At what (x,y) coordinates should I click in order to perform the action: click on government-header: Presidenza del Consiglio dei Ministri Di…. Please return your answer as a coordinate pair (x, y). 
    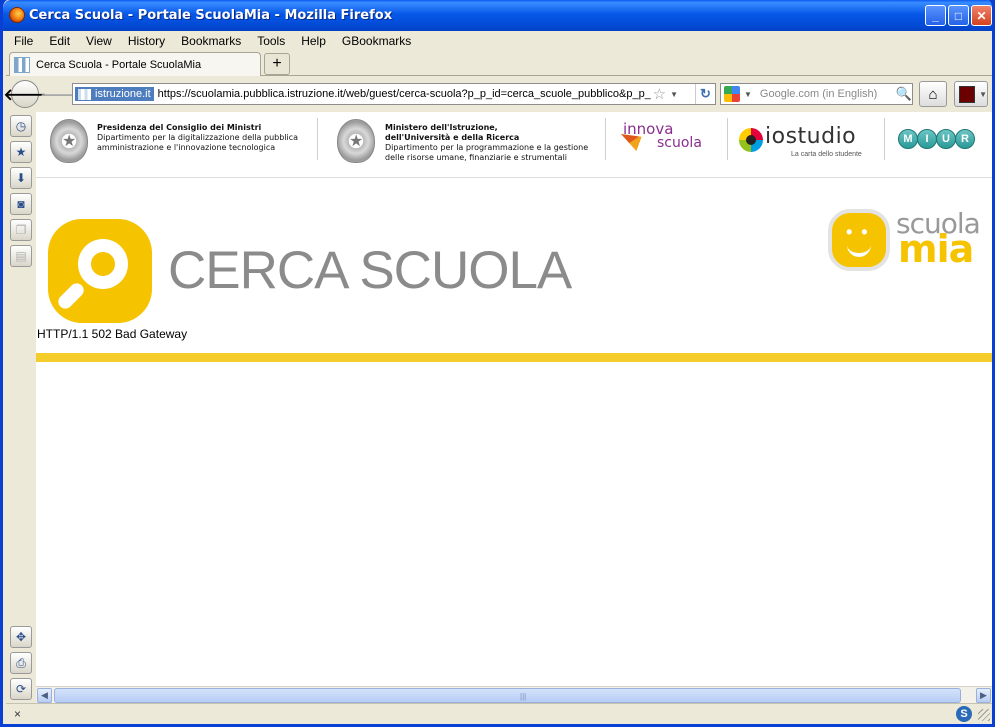
    Looking at the image, I should click on (514, 145).